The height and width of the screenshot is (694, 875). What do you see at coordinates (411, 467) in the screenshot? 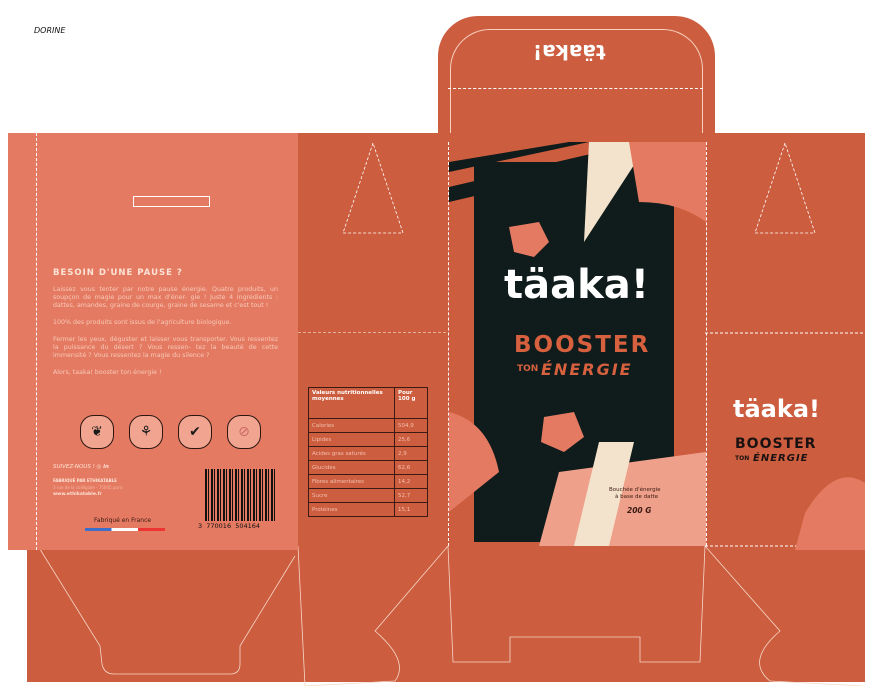
I see `cell: 62,6` at bounding box center [411, 467].